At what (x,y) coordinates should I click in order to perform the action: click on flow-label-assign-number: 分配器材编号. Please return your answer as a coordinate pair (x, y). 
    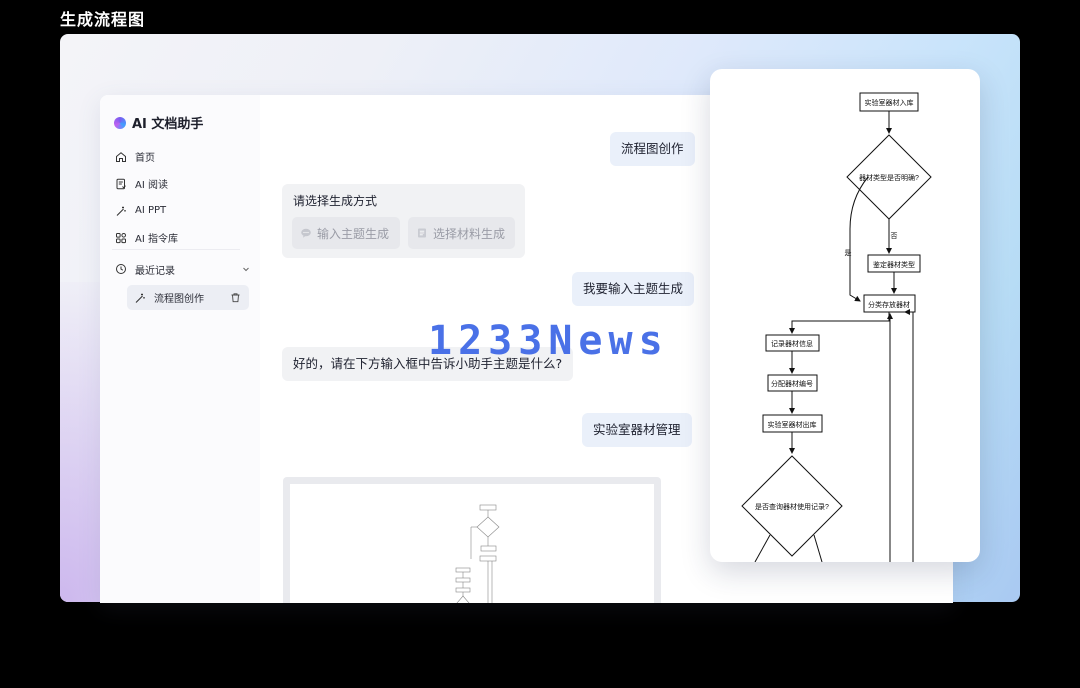
    Looking at the image, I should click on (792, 383).